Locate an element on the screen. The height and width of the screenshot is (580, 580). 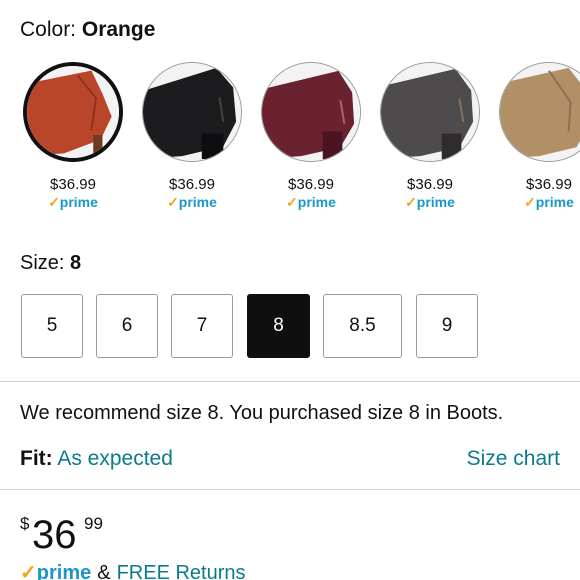
size-heading: Size: 8 is located at coordinates (50, 263).